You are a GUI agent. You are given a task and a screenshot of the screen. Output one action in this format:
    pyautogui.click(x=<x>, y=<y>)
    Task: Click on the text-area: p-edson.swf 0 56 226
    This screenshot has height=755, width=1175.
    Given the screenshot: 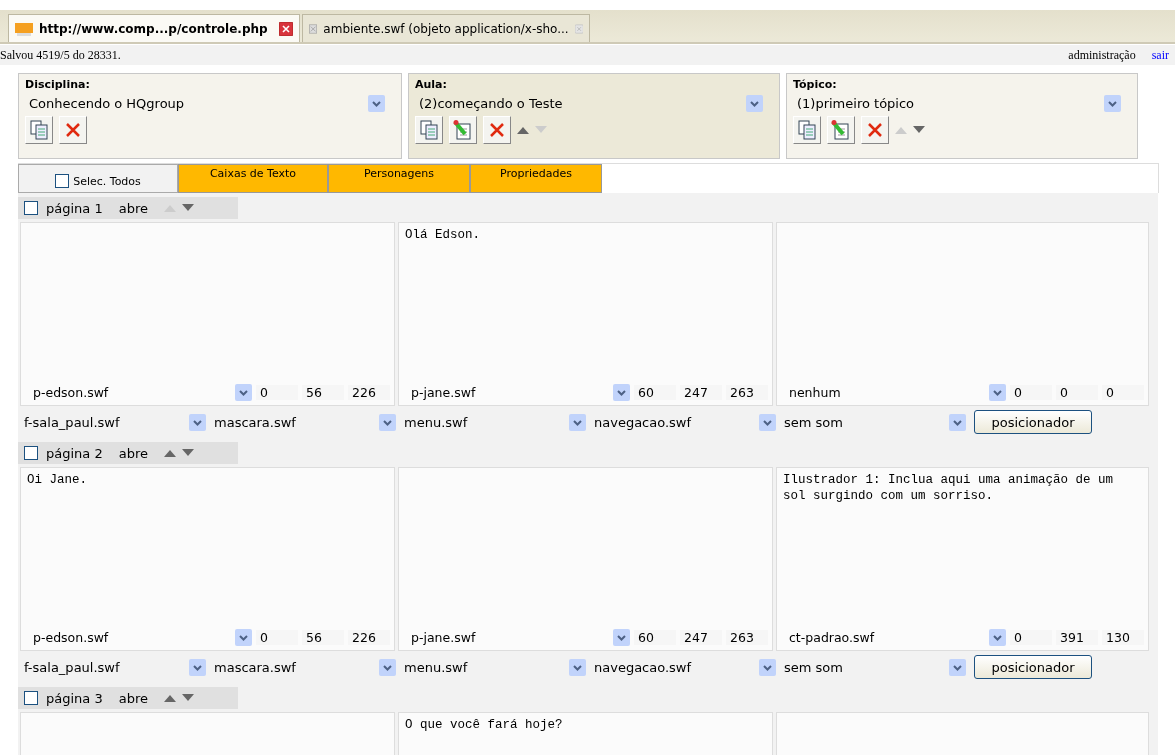 What is the action you would take?
    pyautogui.click(x=207, y=314)
    